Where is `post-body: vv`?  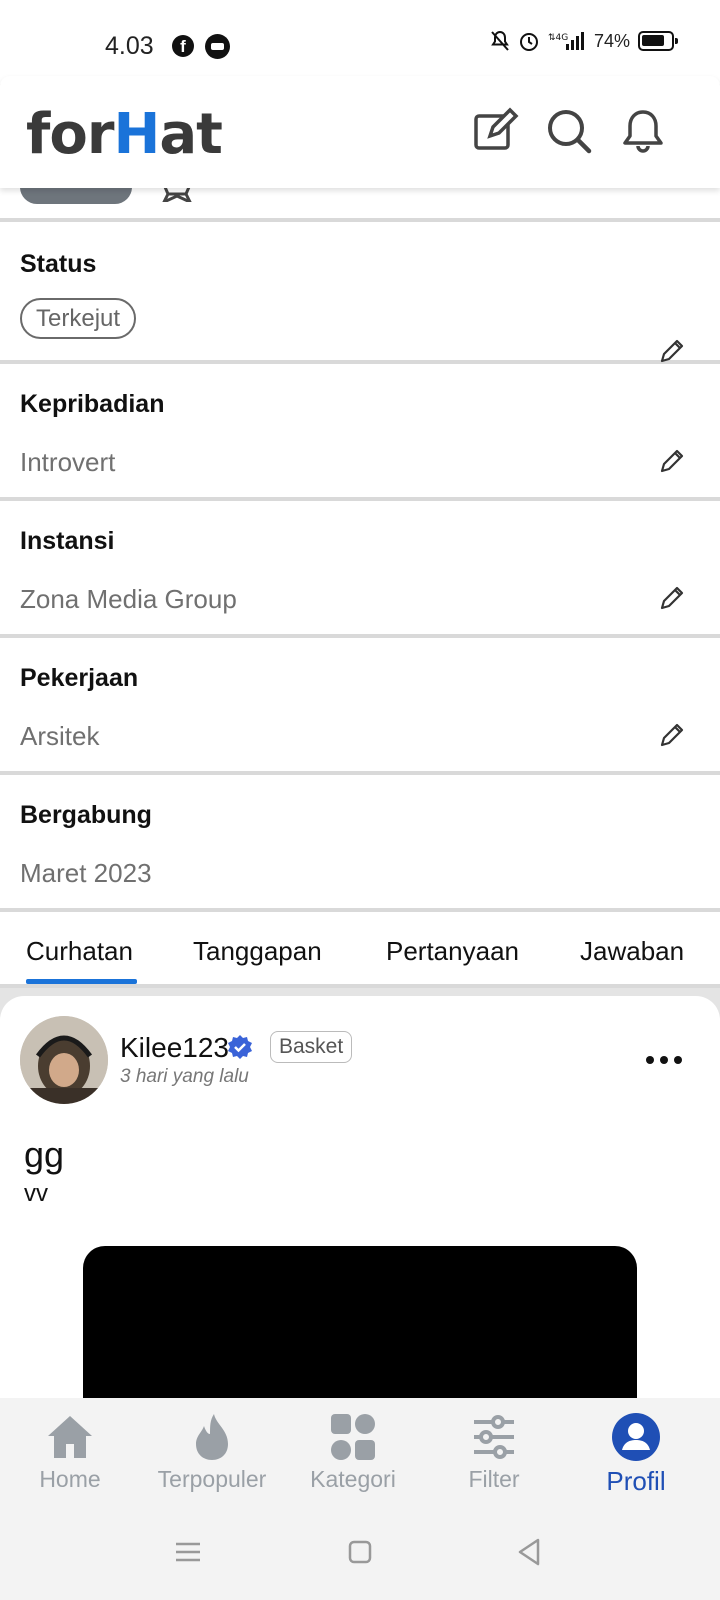 post-body: vv is located at coordinates (36, 1193).